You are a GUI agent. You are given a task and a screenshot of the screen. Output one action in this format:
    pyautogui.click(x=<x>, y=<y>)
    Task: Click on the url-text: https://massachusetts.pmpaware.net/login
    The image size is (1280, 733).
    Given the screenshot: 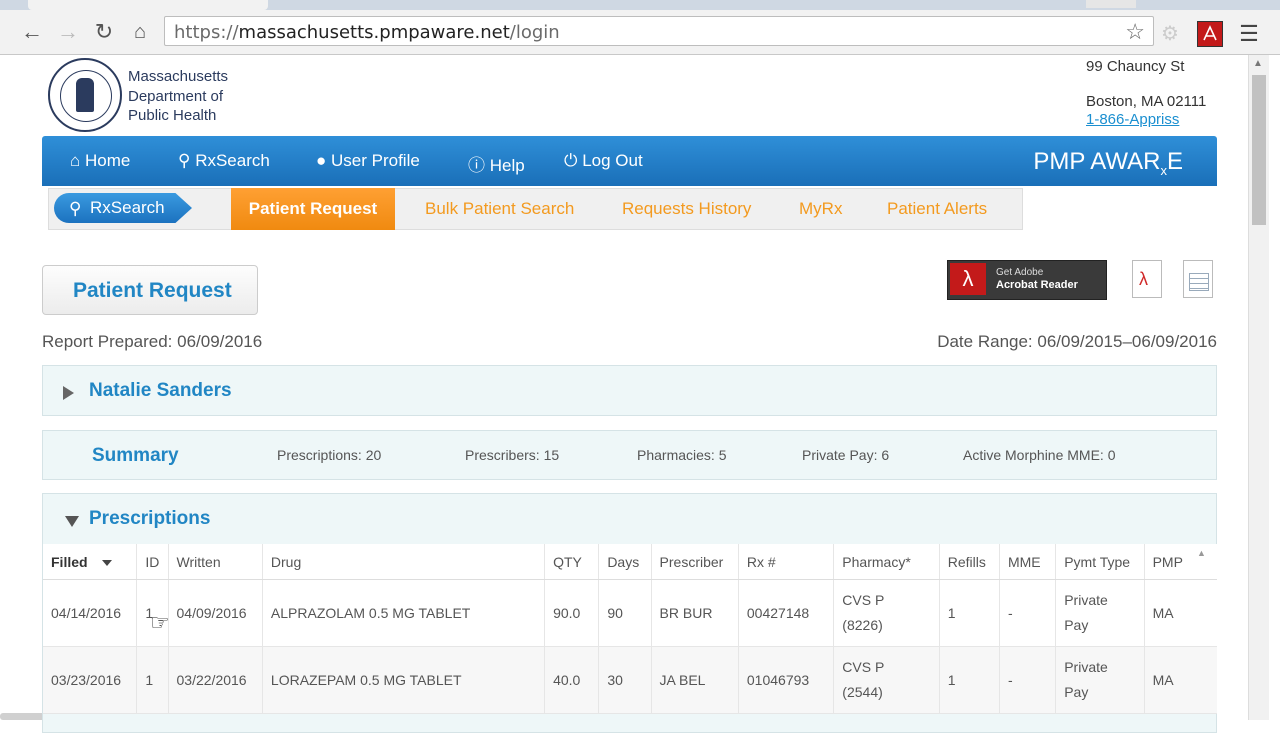 What is the action you would take?
    pyautogui.click(x=367, y=32)
    